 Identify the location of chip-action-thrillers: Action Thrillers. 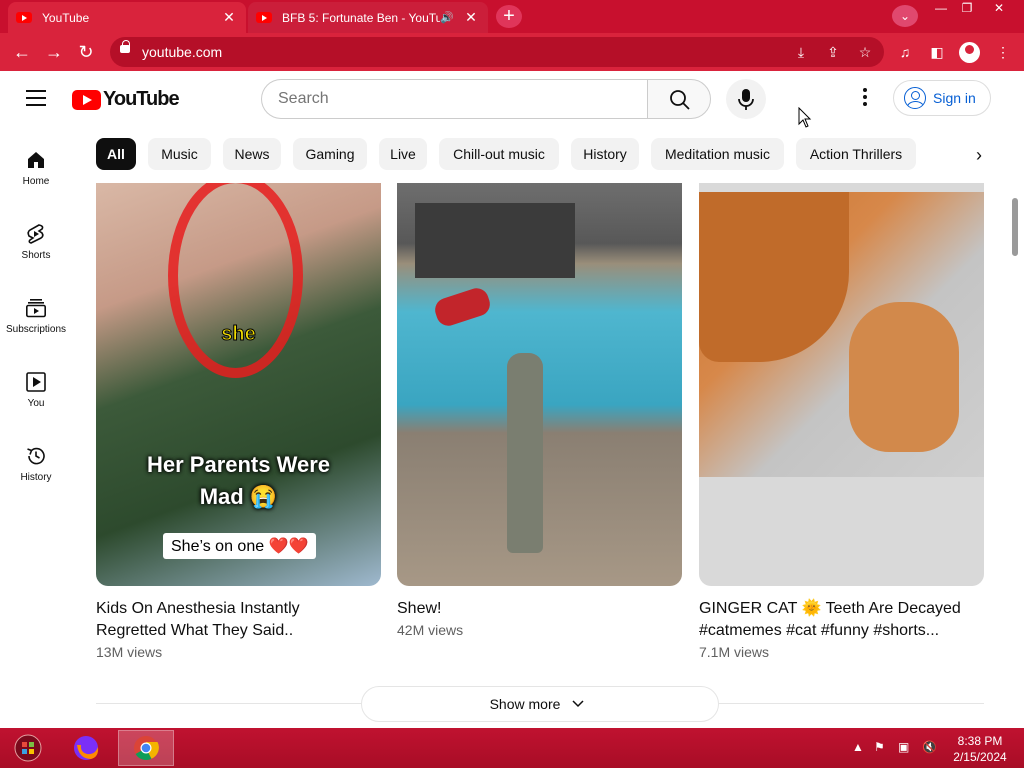
(856, 154).